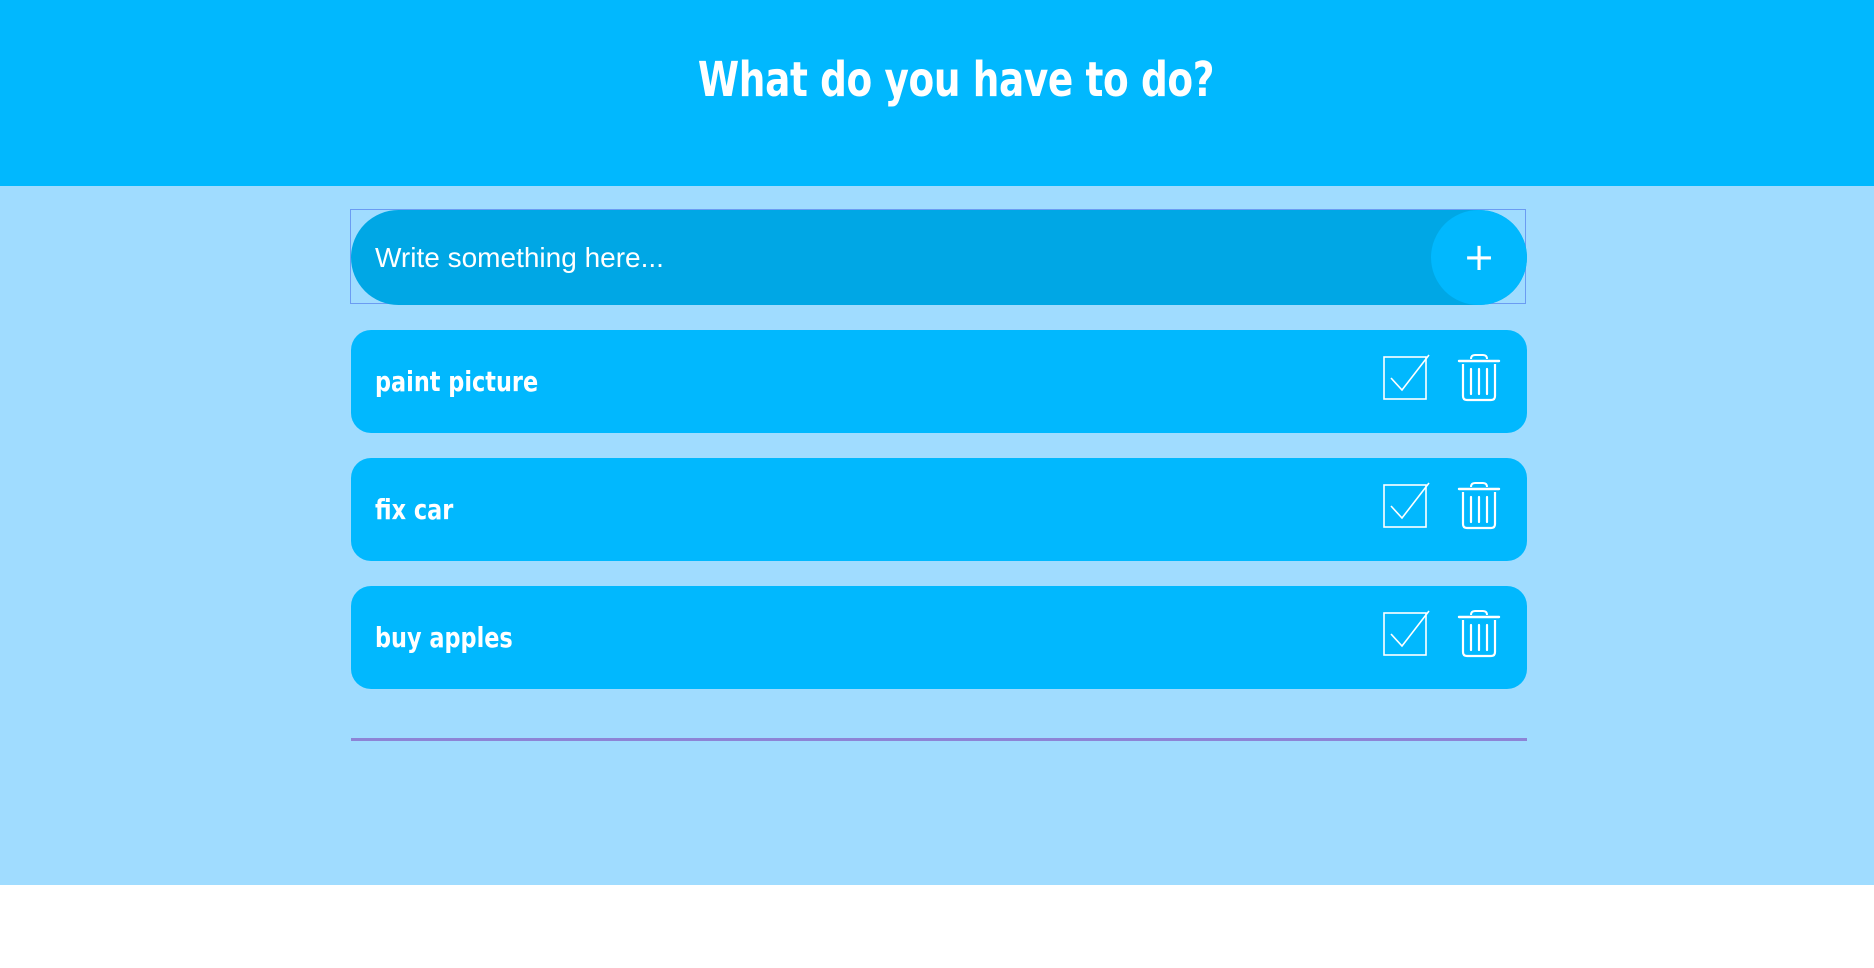 This screenshot has height=968, width=1874. What do you see at coordinates (939, 637) in the screenshot?
I see `todo-item: buy apples` at bounding box center [939, 637].